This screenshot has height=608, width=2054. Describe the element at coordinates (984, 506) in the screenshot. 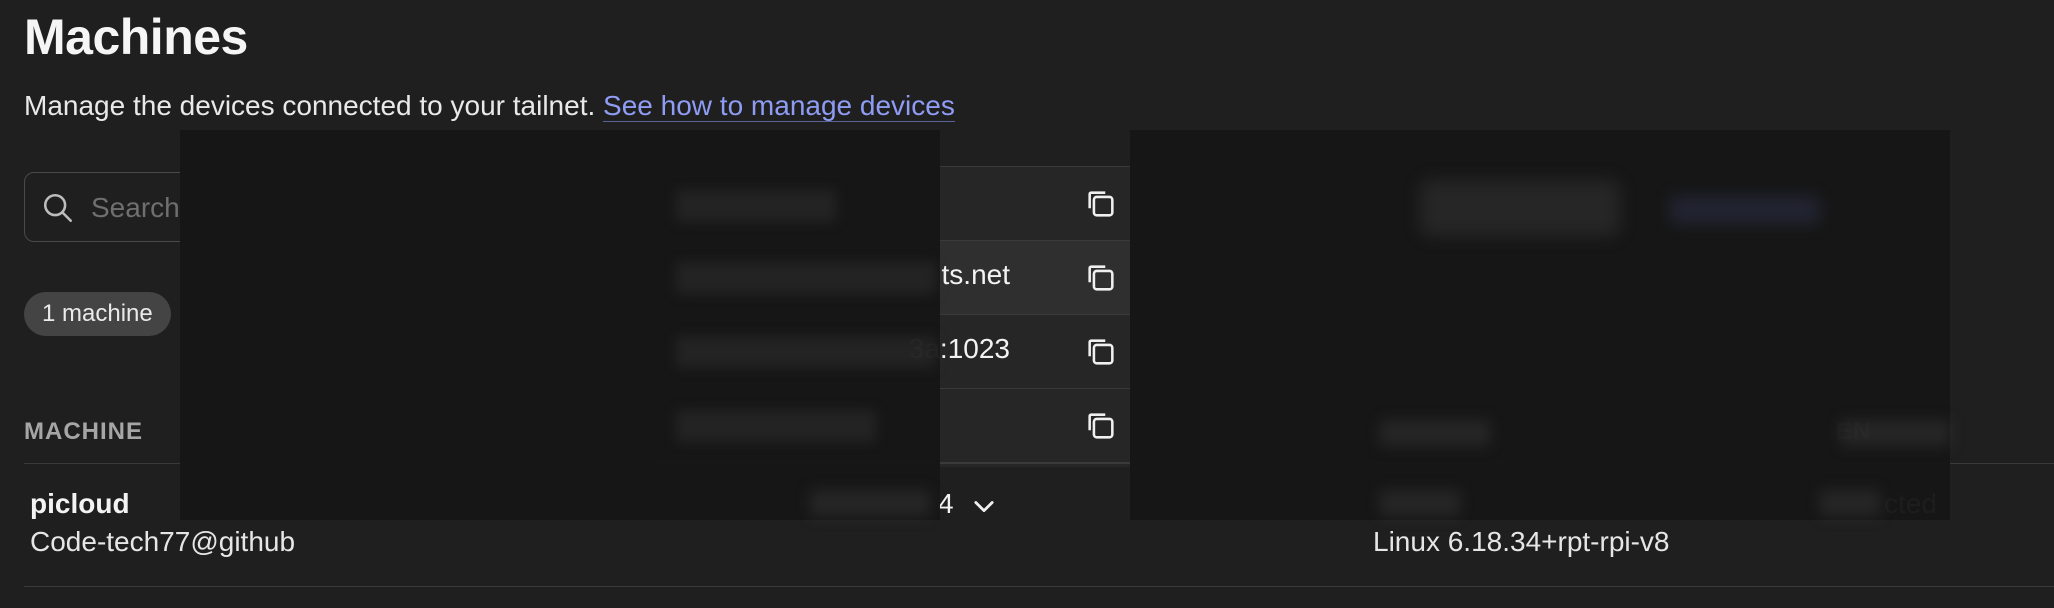

I see `chevron-down-icon` at that location.